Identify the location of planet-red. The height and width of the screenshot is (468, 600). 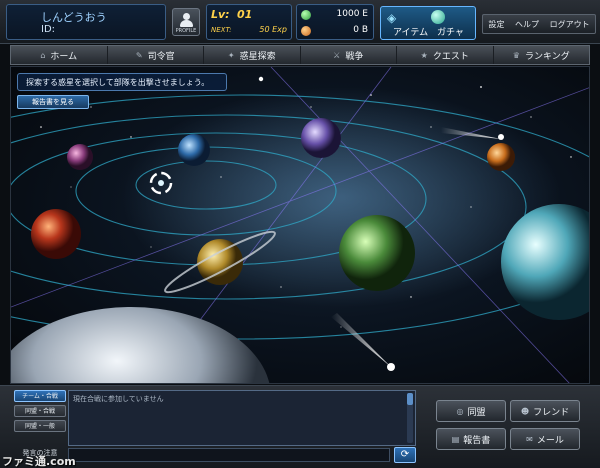
(56, 234).